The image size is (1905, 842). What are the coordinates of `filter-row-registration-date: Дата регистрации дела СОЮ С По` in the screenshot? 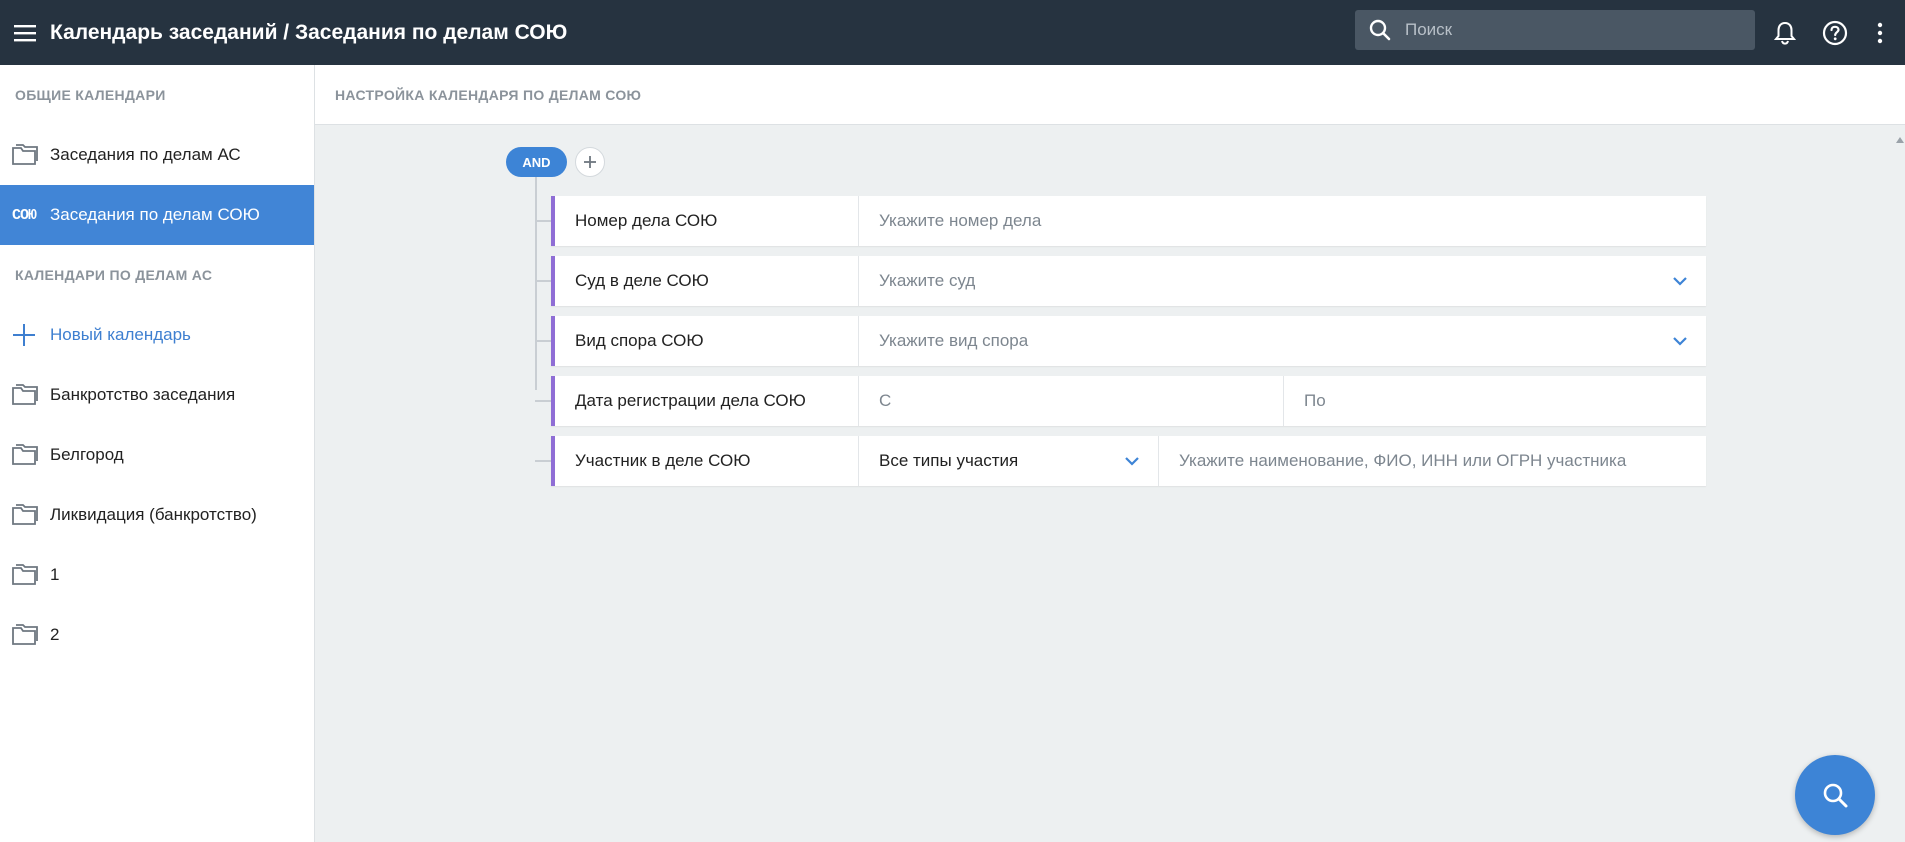 It's located at (1128, 401).